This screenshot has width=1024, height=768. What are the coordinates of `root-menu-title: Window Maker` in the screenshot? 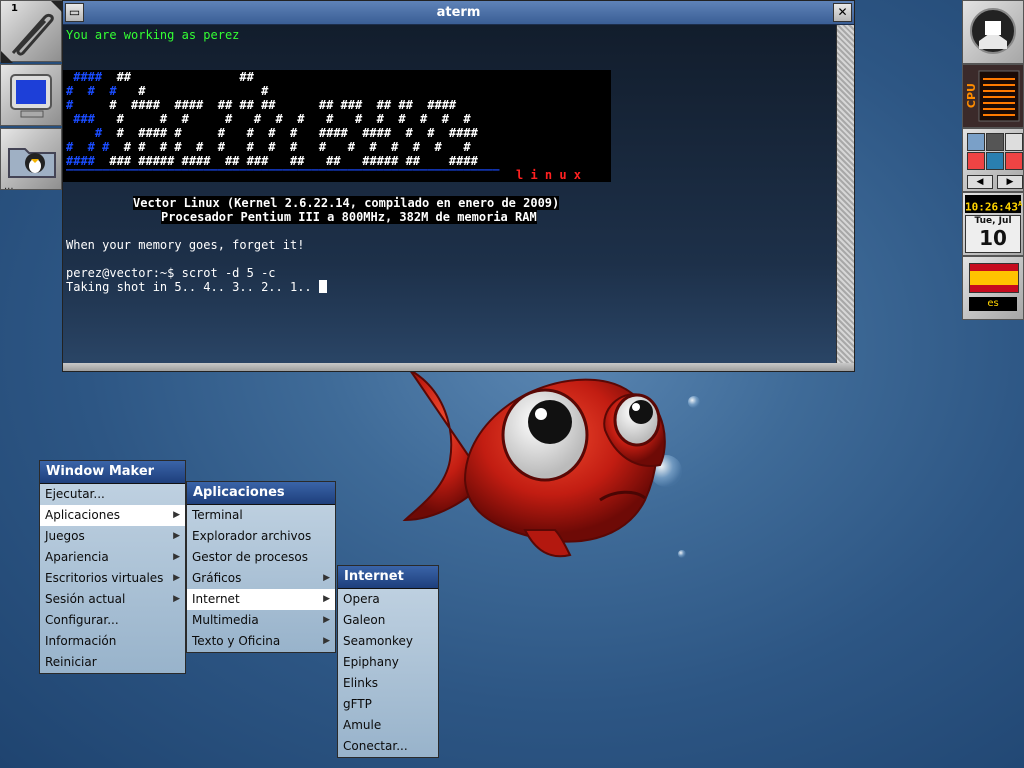 It's located at (112, 472).